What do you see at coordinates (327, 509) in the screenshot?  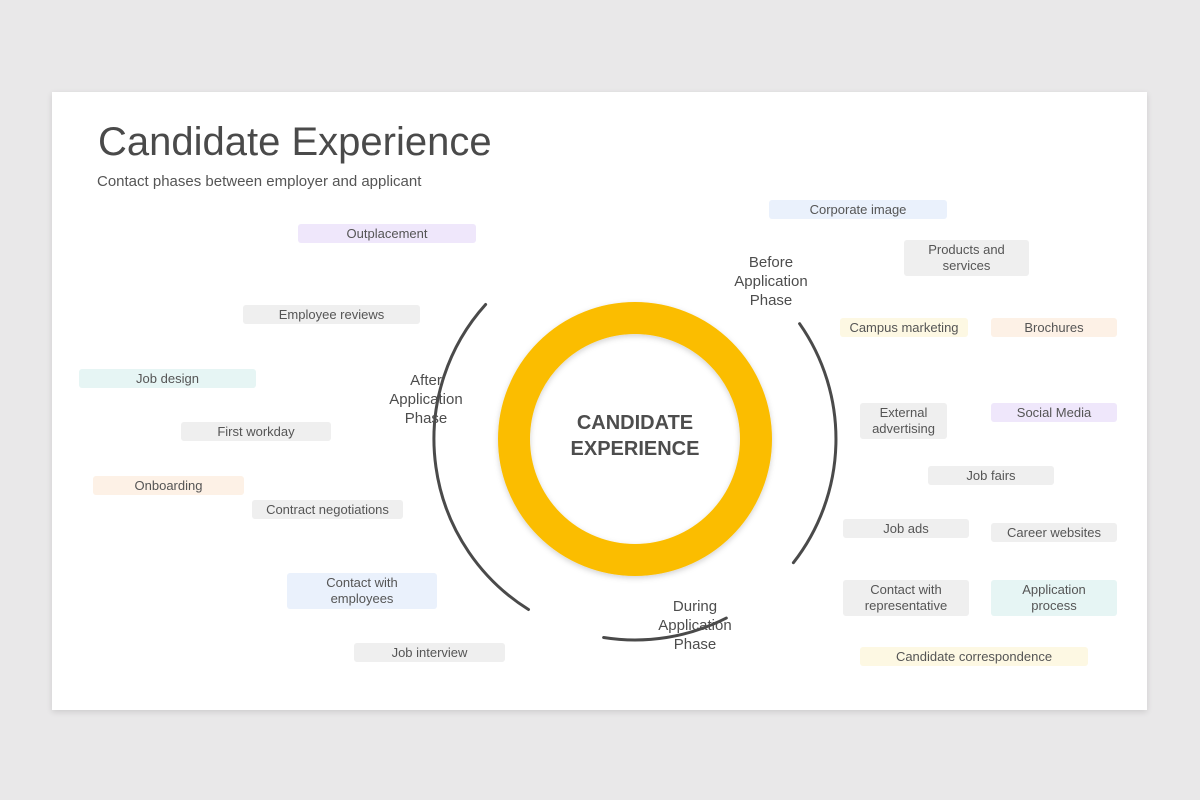 I see `tag-contract-negotiations: Contract negotiations` at bounding box center [327, 509].